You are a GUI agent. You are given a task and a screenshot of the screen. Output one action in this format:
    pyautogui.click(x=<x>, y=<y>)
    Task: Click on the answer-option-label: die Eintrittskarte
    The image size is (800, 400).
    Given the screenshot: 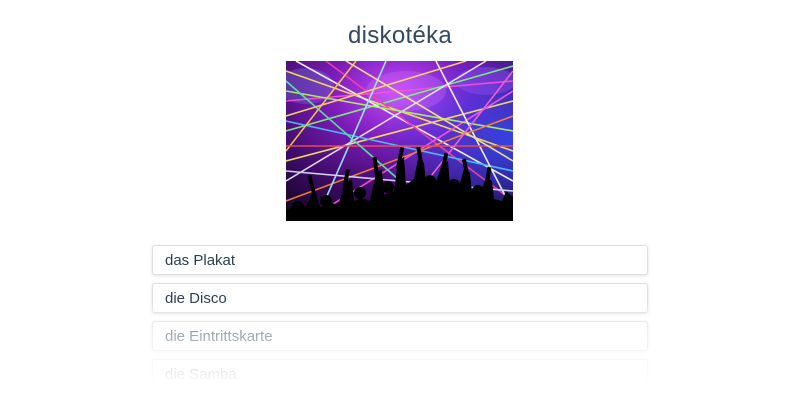 What is the action you would take?
    pyautogui.click(x=219, y=336)
    